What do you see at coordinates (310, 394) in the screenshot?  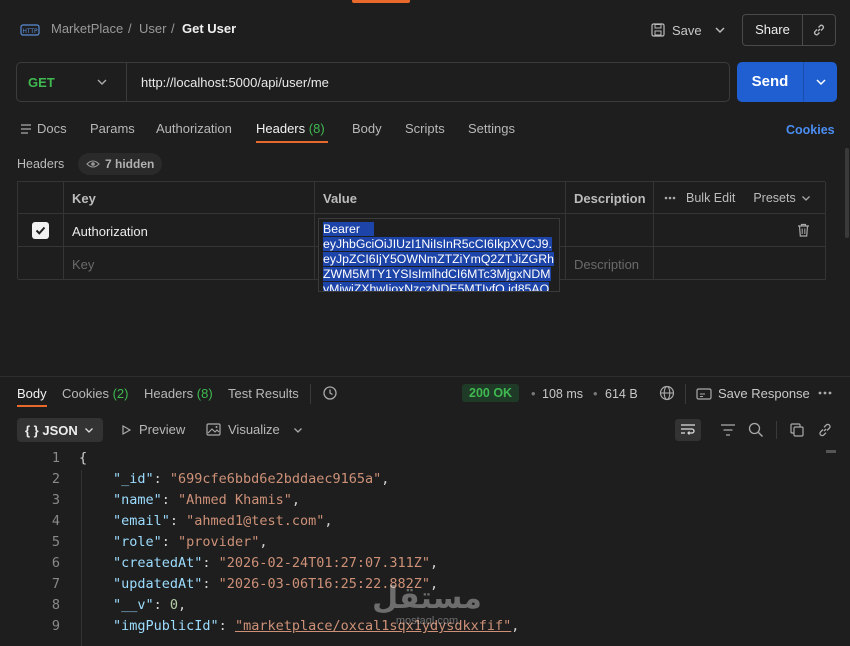 I see `tabs-separator` at bounding box center [310, 394].